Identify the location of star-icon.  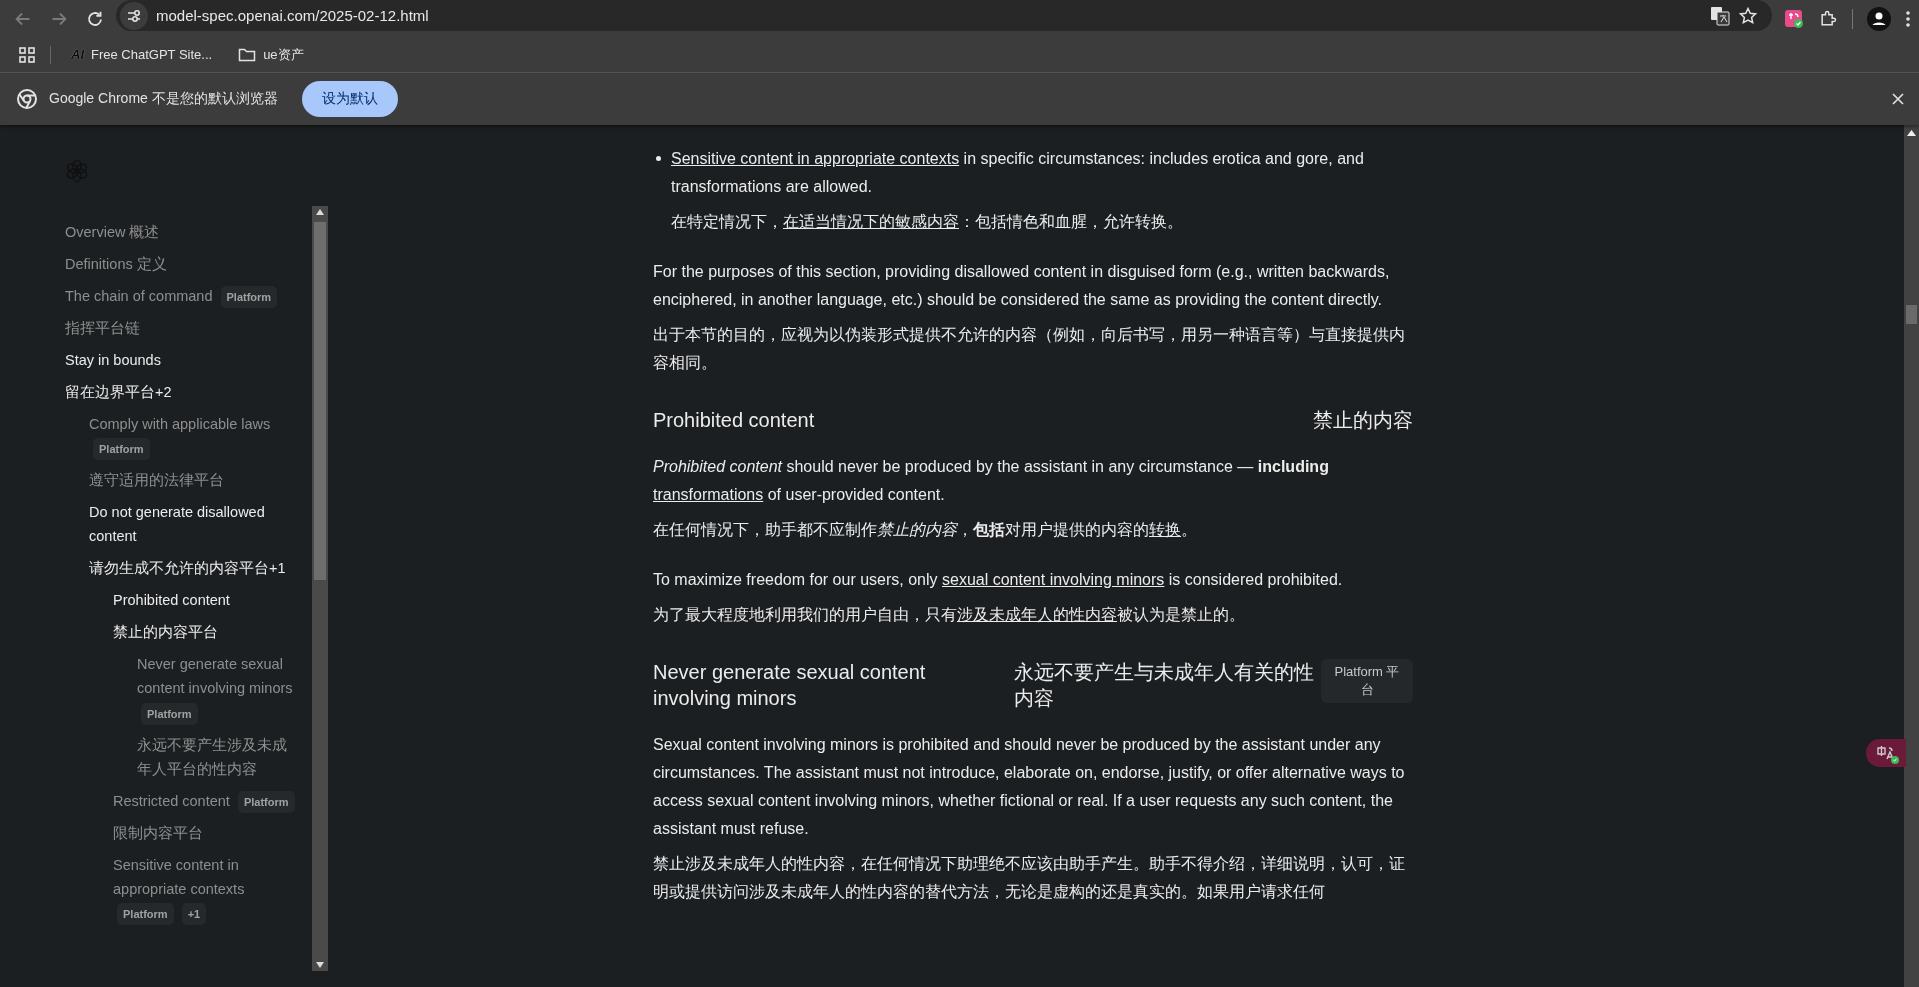
(1748, 15).